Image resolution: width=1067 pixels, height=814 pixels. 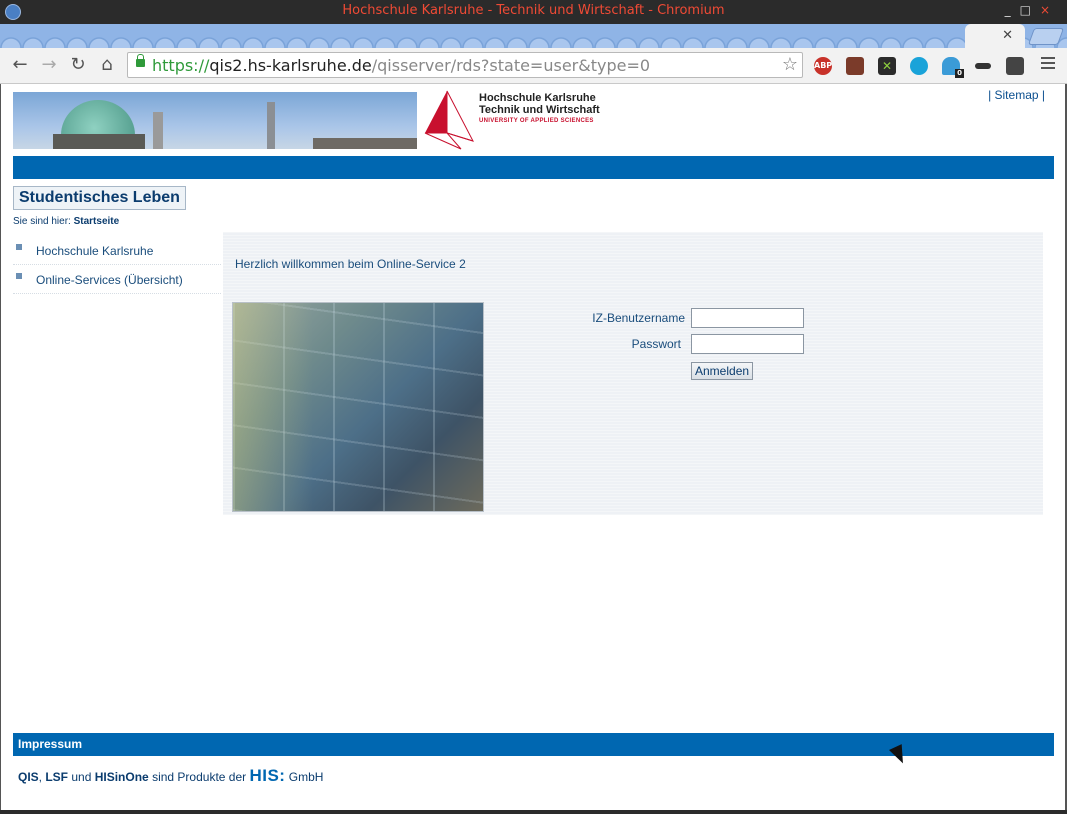 I want to click on sidebar-item-label: Online-Services (Übersicht), so click(x=109, y=280).